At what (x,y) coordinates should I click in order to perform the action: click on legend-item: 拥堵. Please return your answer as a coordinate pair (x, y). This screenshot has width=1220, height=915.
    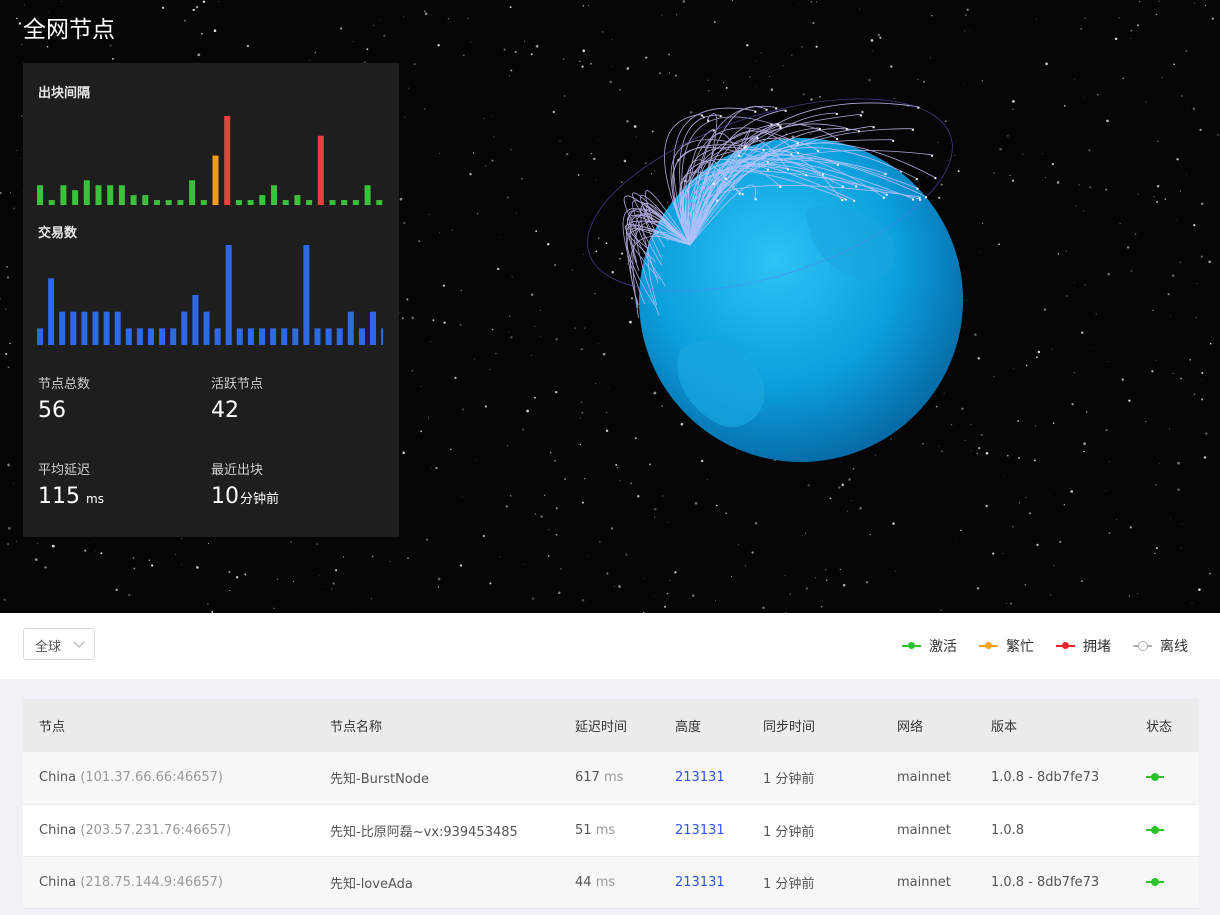
    Looking at the image, I should click on (1083, 646).